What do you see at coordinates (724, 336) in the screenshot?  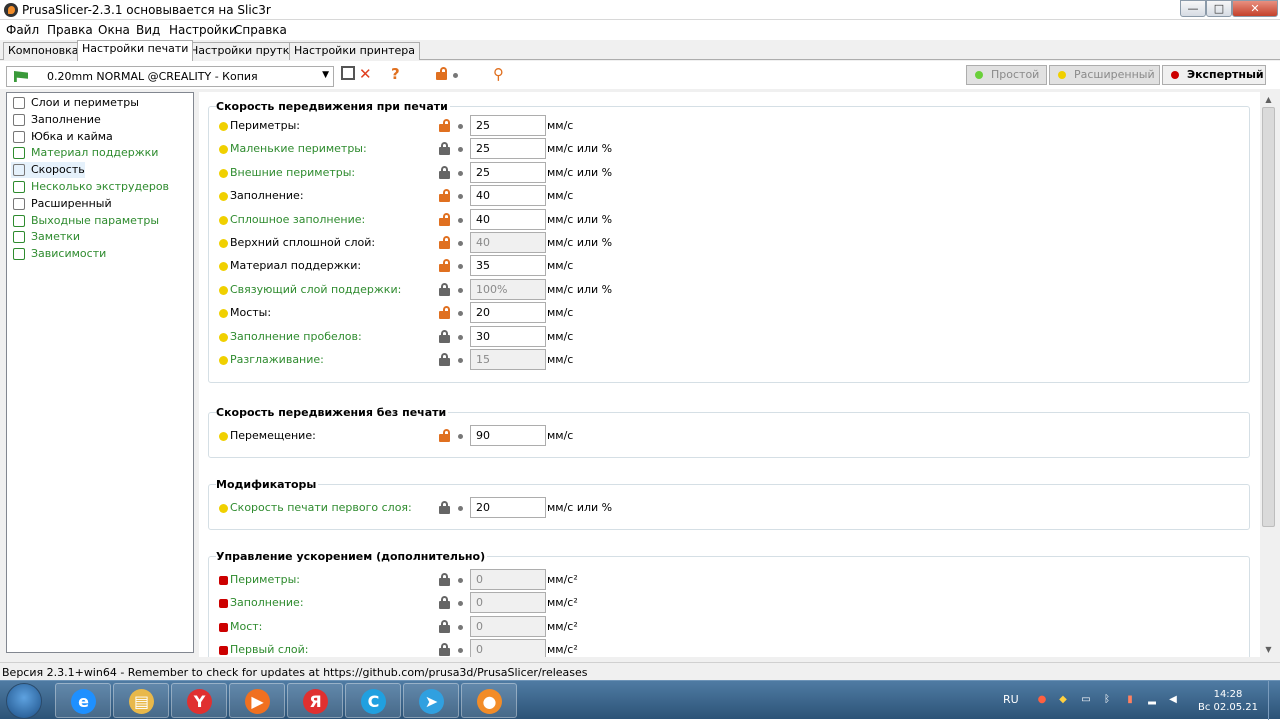 I see `setting-row: Заполнение пробелов: мм/с` at bounding box center [724, 336].